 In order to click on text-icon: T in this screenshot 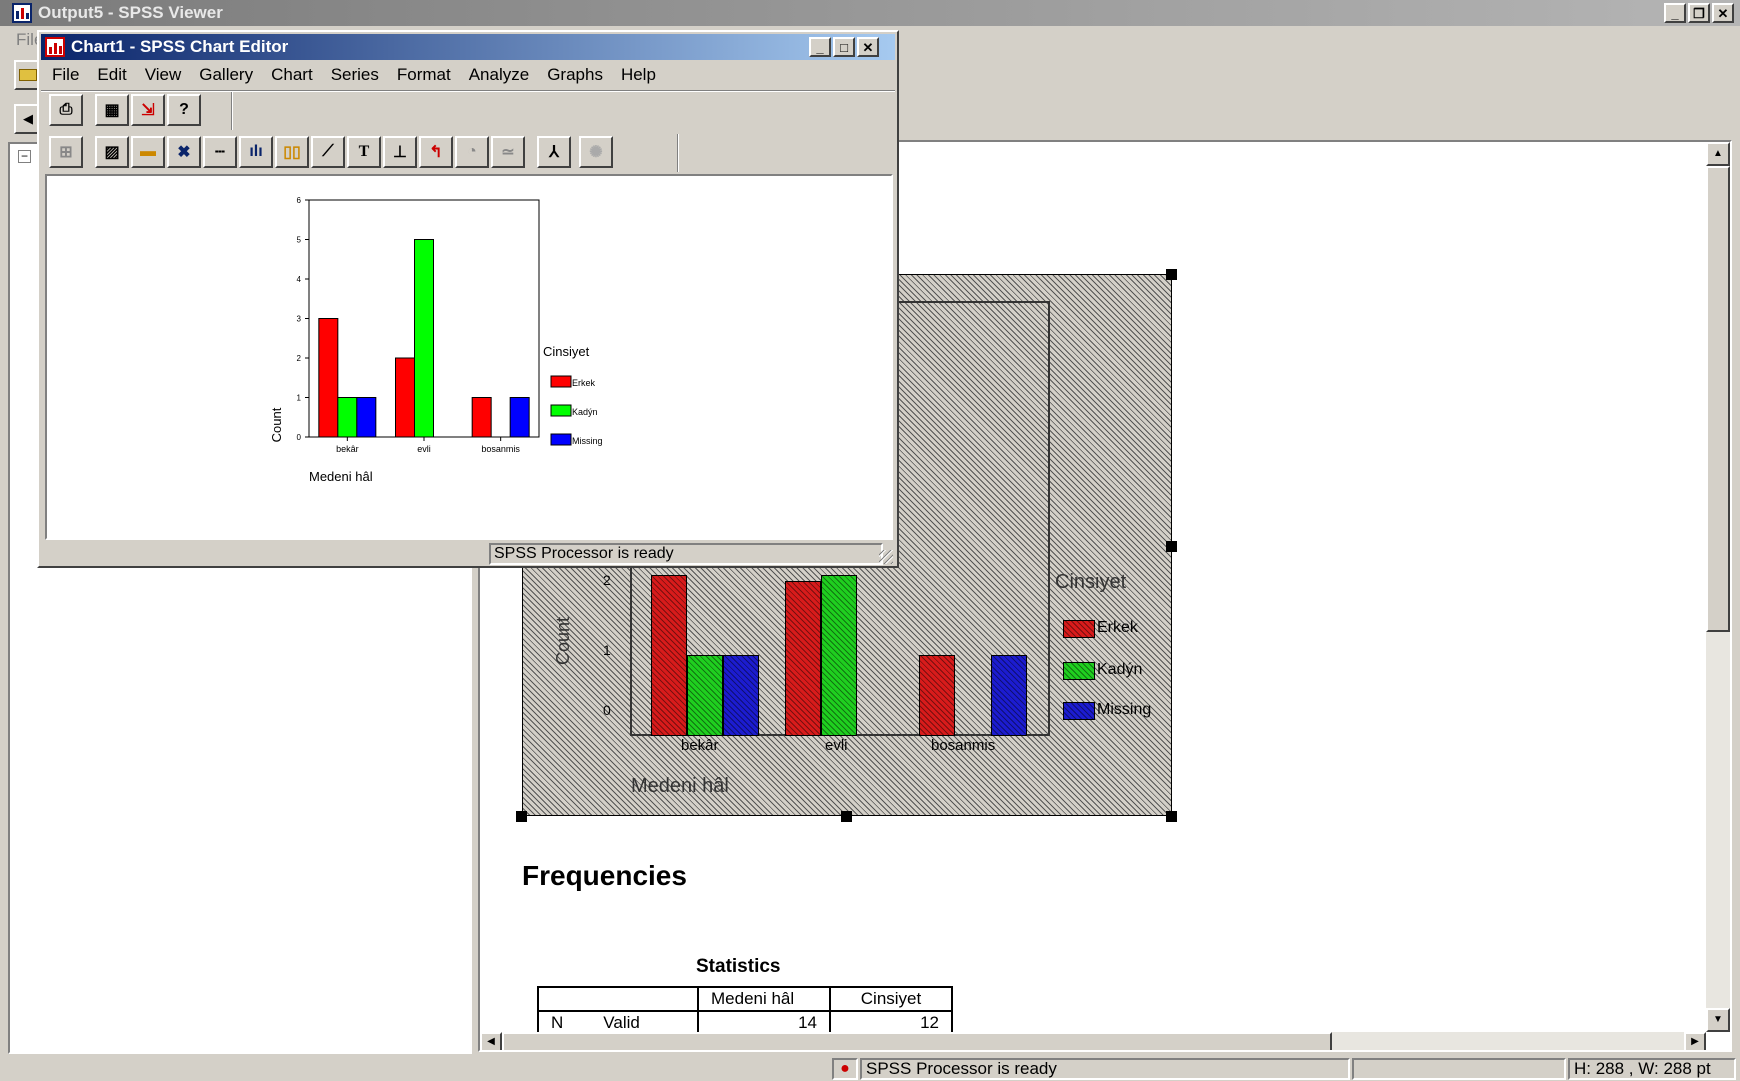, I will do `click(364, 152)`.